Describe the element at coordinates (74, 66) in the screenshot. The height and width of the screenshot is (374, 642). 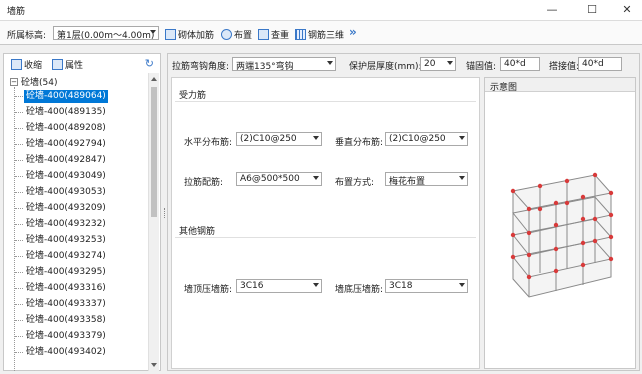
I see `properties-label: 属性` at that location.